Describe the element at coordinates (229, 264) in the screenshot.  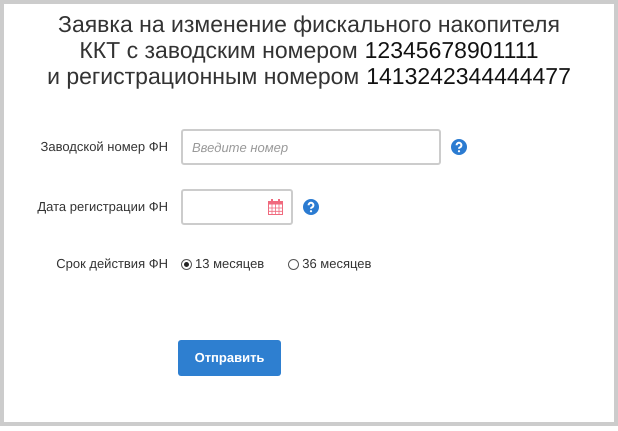
I see `radio-label: 13 месяцев` at that location.